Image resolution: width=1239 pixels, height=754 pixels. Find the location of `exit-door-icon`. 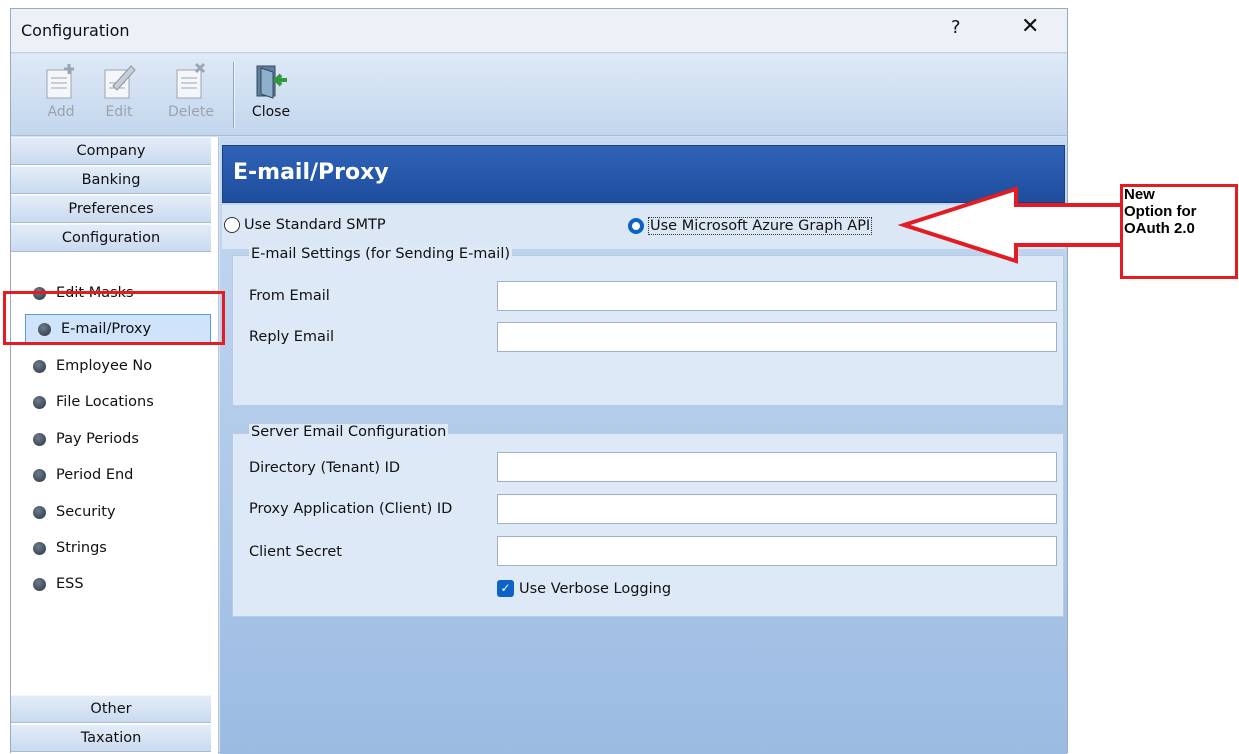

exit-door-icon is located at coordinates (271, 82).